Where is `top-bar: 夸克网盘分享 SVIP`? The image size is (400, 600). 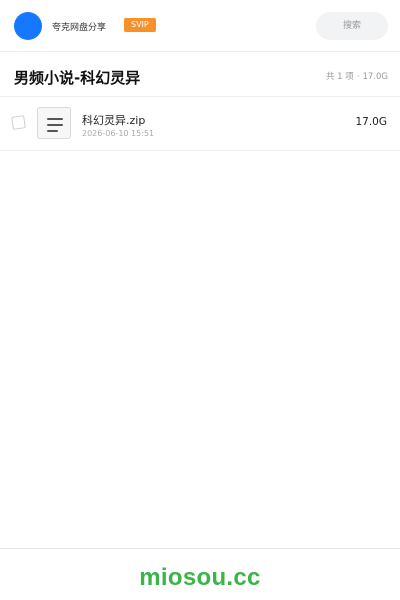 top-bar: 夸克网盘分享 SVIP is located at coordinates (200, 26).